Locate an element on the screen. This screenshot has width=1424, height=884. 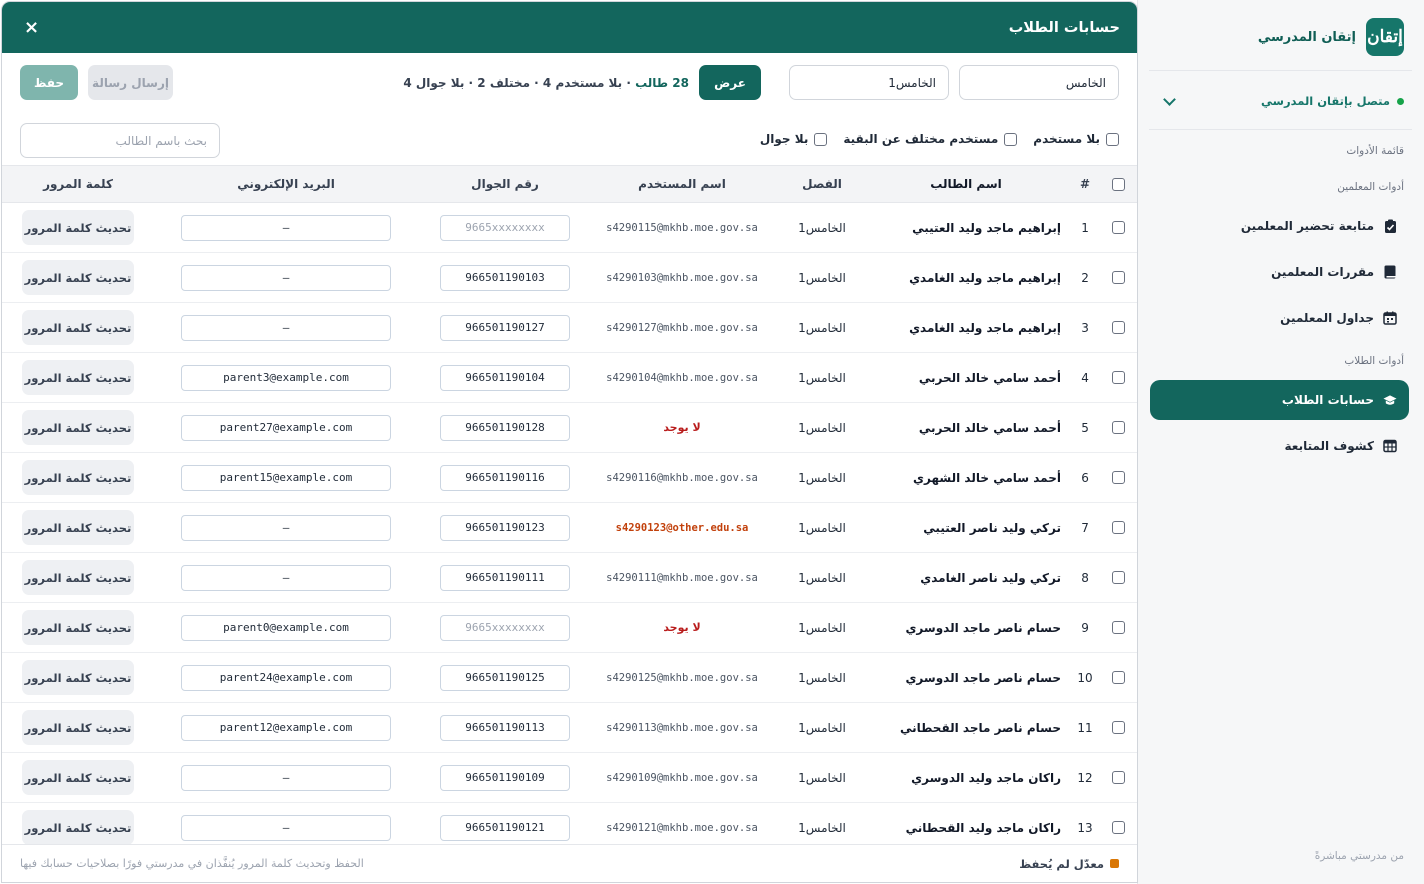
phone-input: 966501190109 is located at coordinates (505, 777).